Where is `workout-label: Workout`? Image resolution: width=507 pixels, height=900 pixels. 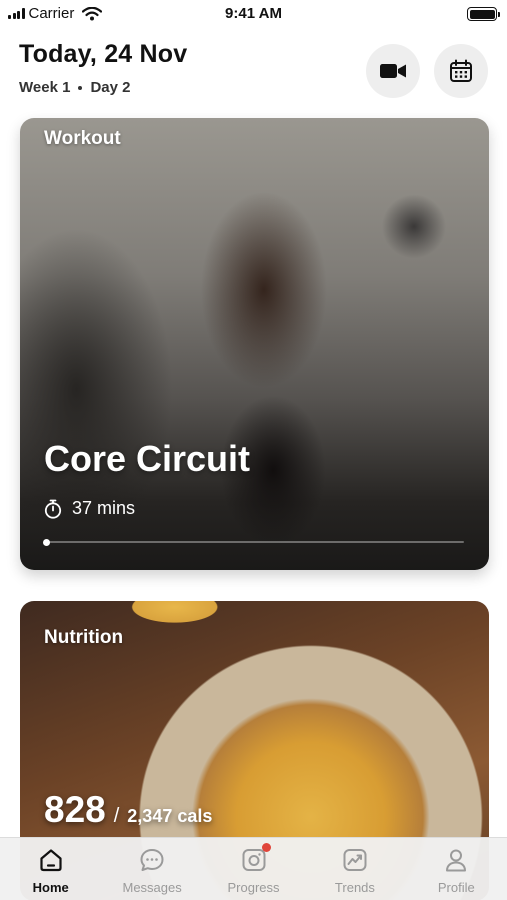
workout-label: Workout is located at coordinates (82, 138).